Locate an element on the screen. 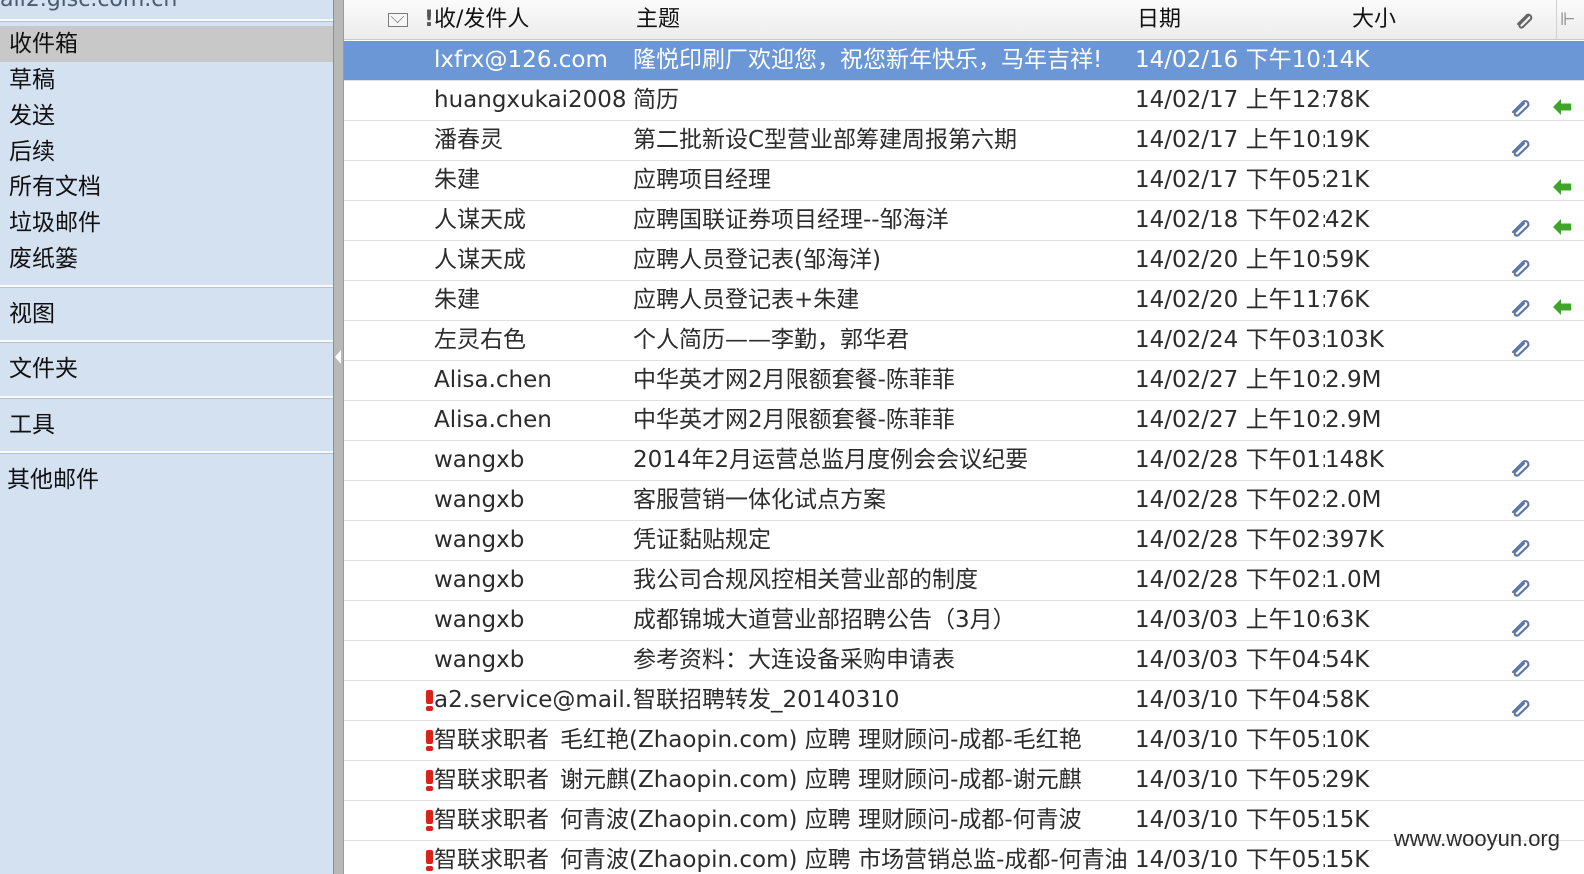 The height and width of the screenshot is (874, 1584). message-from: a2.service@mail.z is located at coordinates (533, 700).